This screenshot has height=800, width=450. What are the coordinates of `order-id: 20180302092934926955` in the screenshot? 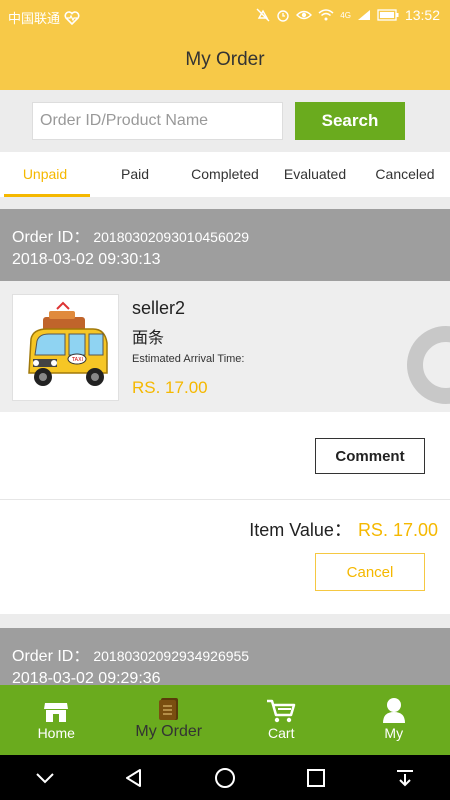 It's located at (171, 656).